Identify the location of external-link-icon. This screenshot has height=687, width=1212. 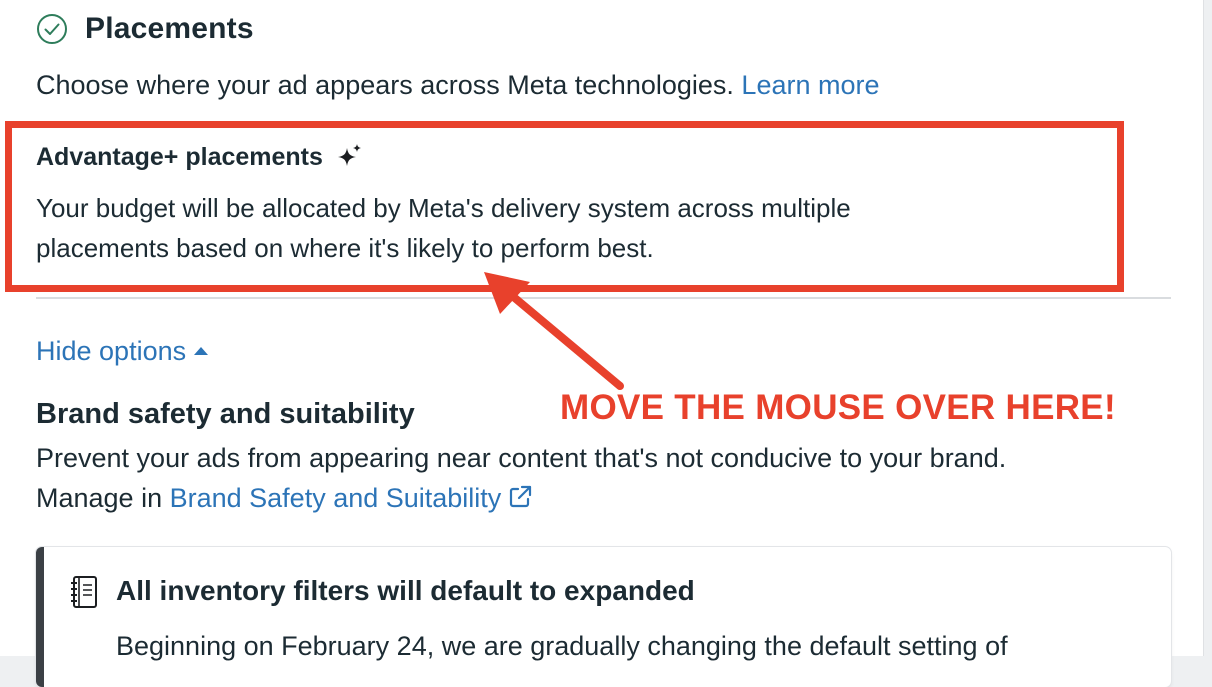
(521, 496).